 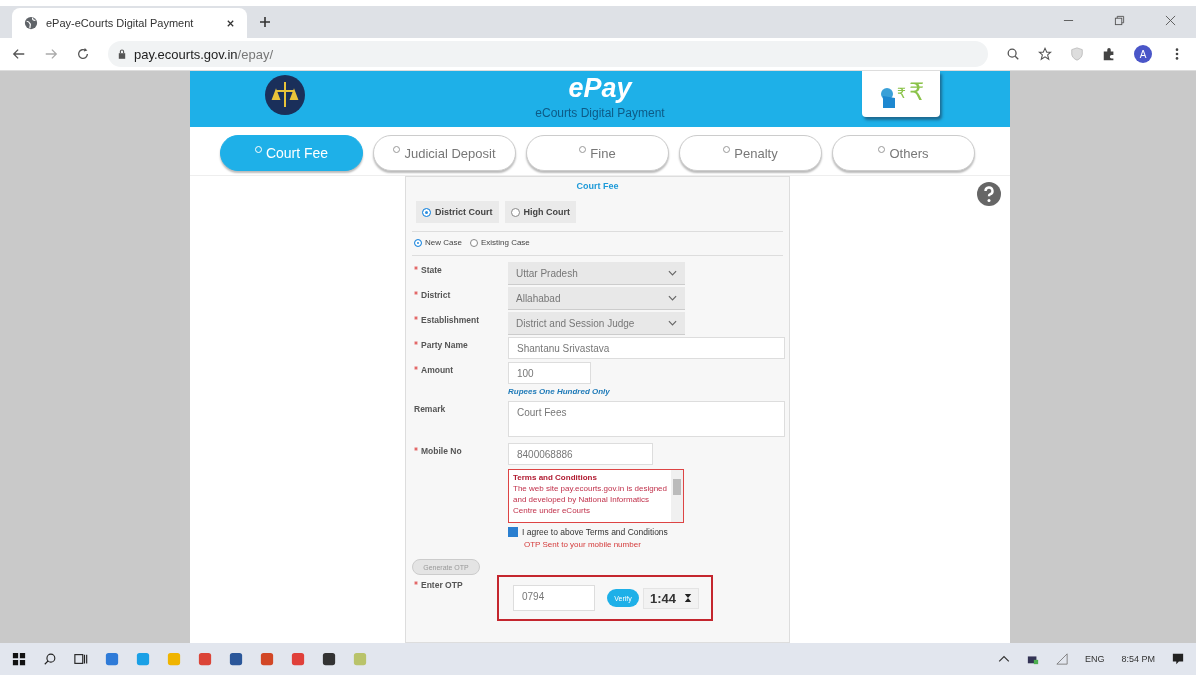 I want to click on address-bar: pay.ecourts.gov.in/epay/, so click(x=548, y=54).